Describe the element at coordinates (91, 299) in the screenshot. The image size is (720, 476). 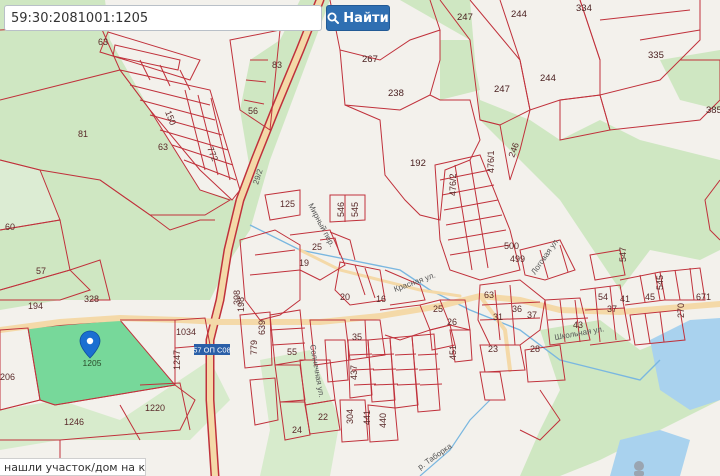
I see `parcel-label: 328` at that location.